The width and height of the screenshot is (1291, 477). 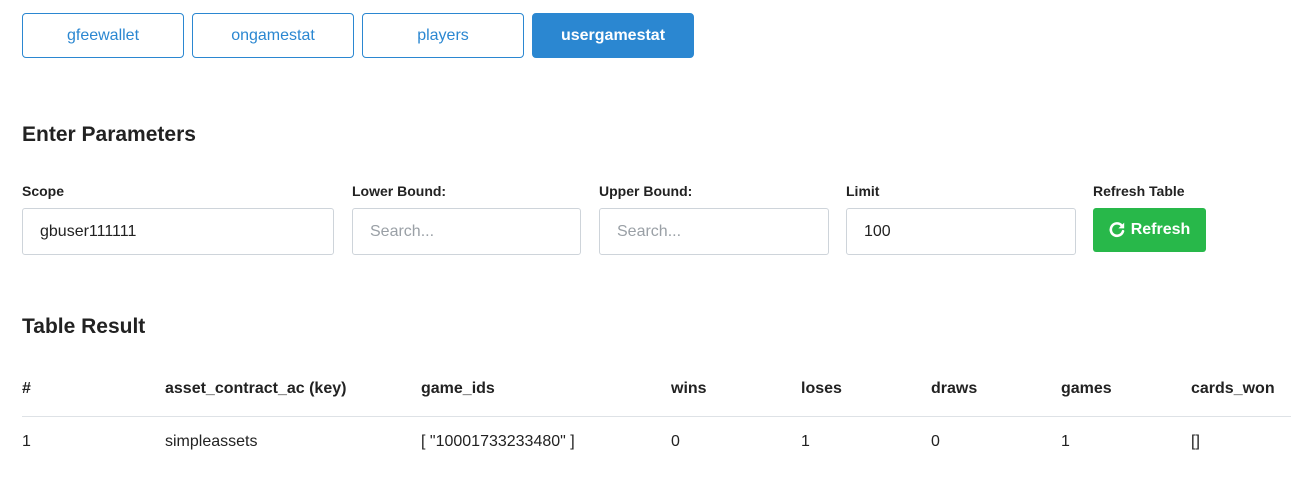 I want to click on column-header: draws, so click(x=996, y=389).